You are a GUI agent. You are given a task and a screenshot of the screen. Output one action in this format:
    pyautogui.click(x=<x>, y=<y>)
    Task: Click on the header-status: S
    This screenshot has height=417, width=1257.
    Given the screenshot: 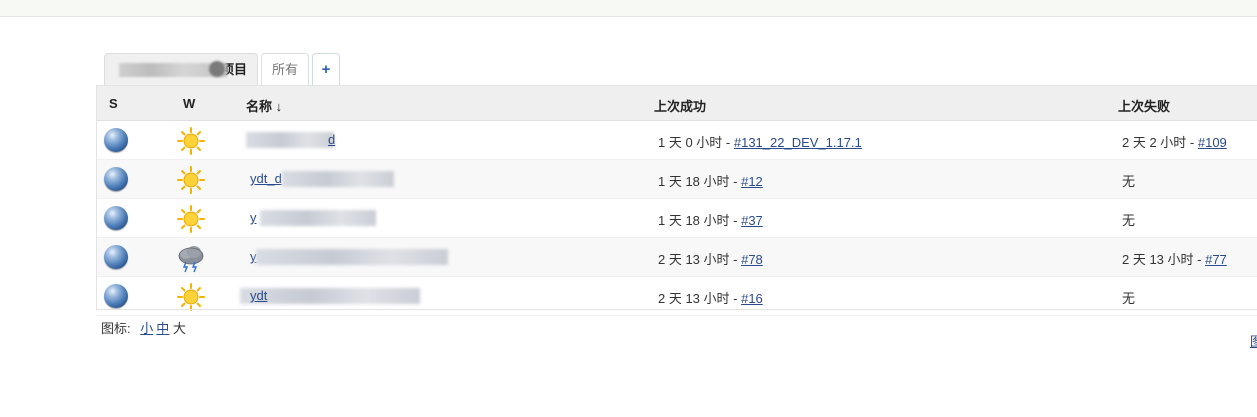 What is the action you would take?
    pyautogui.click(x=113, y=103)
    